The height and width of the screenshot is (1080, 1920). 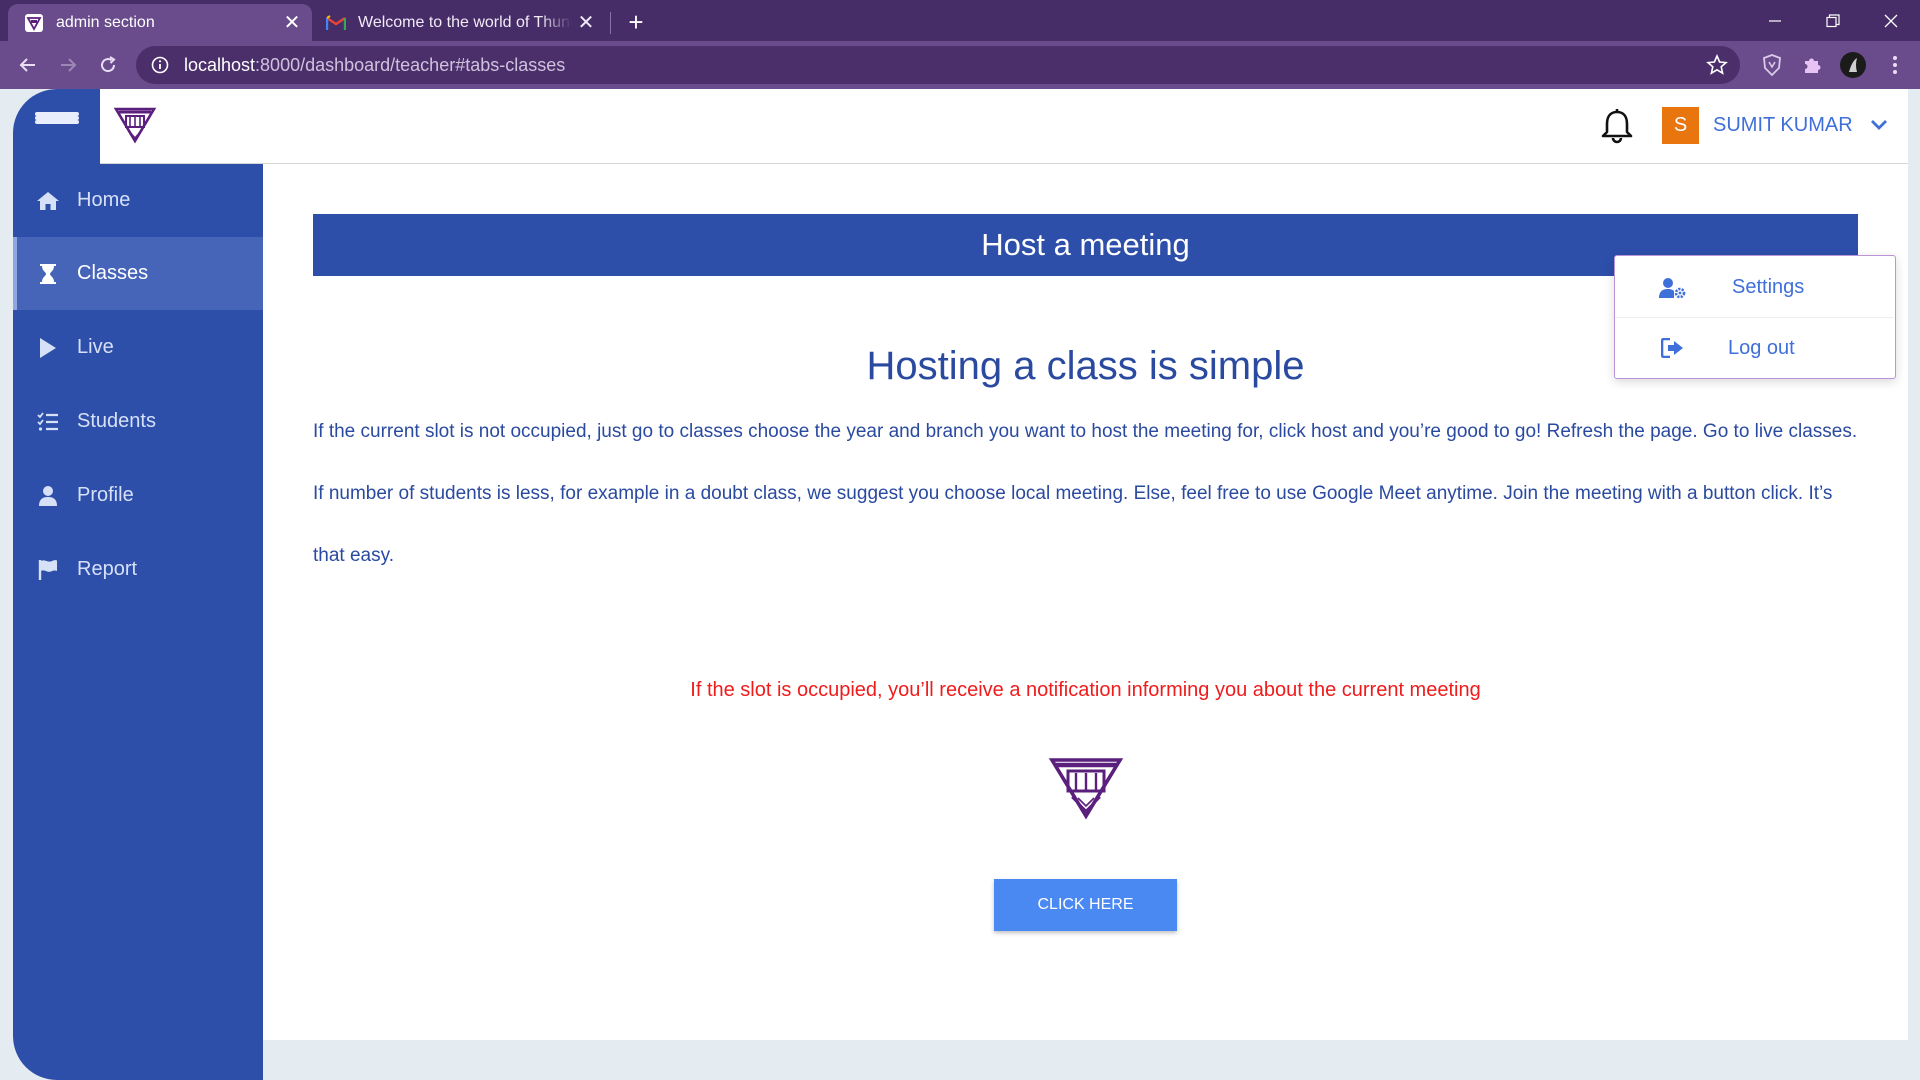 What do you see at coordinates (138, 200) in the screenshot?
I see `sidebar-item-home: Home` at bounding box center [138, 200].